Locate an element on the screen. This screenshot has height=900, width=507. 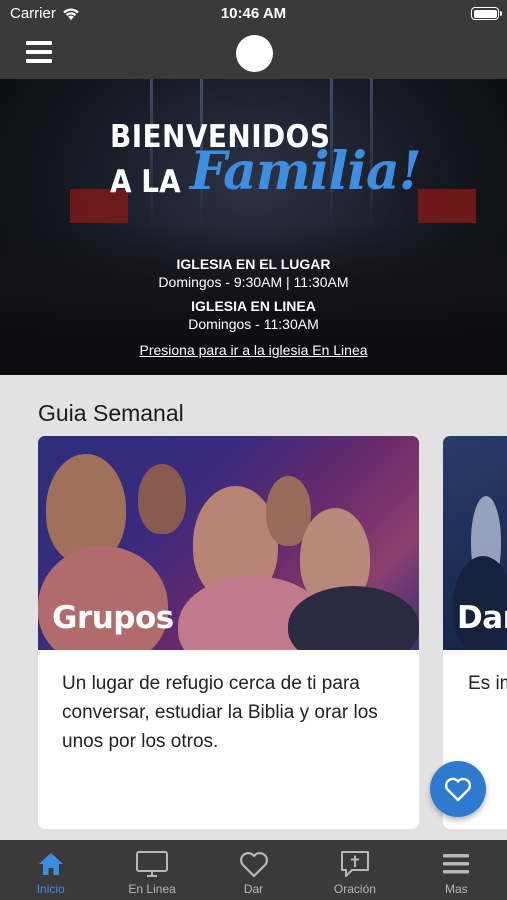
prayer-bubble-icon is located at coordinates (354, 864).